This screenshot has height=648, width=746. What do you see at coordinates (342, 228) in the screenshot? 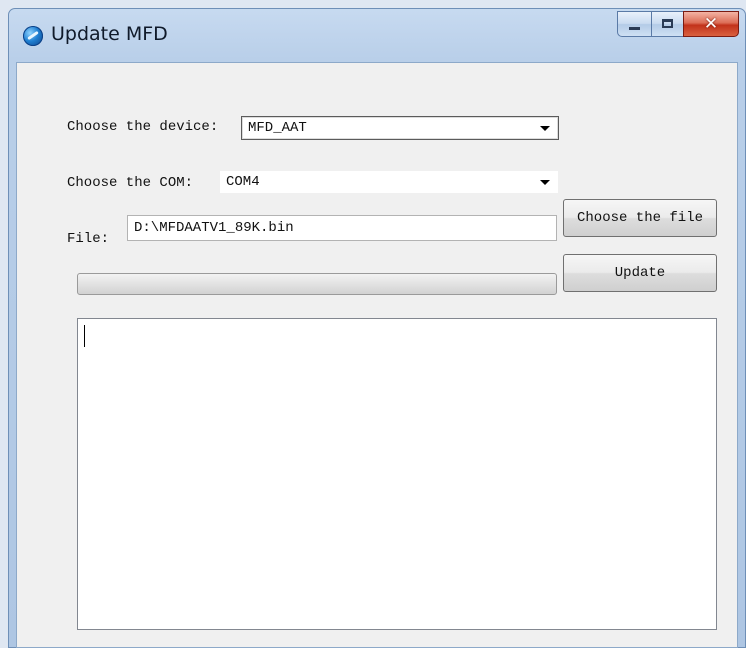
I see `file-path-field: D:\MFDAATV1_89K.bin` at bounding box center [342, 228].